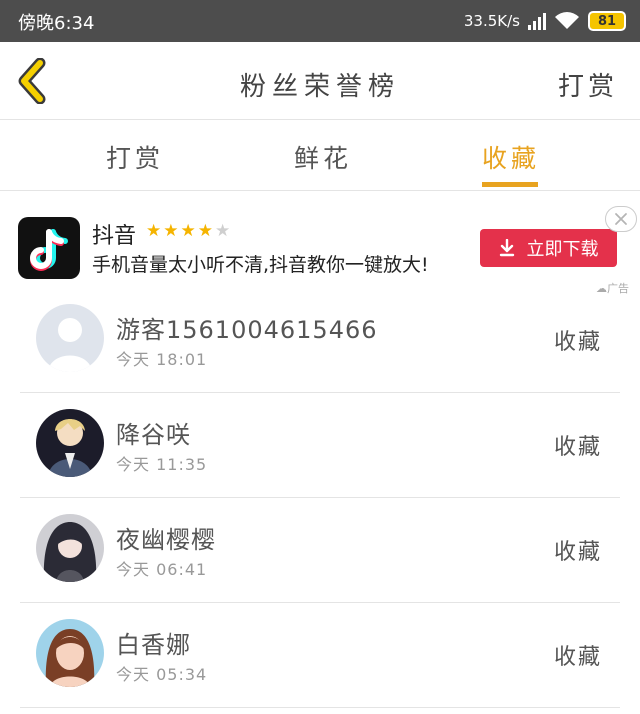  What do you see at coordinates (247, 330) in the screenshot?
I see `user-name: 游客1561004615466` at bounding box center [247, 330].